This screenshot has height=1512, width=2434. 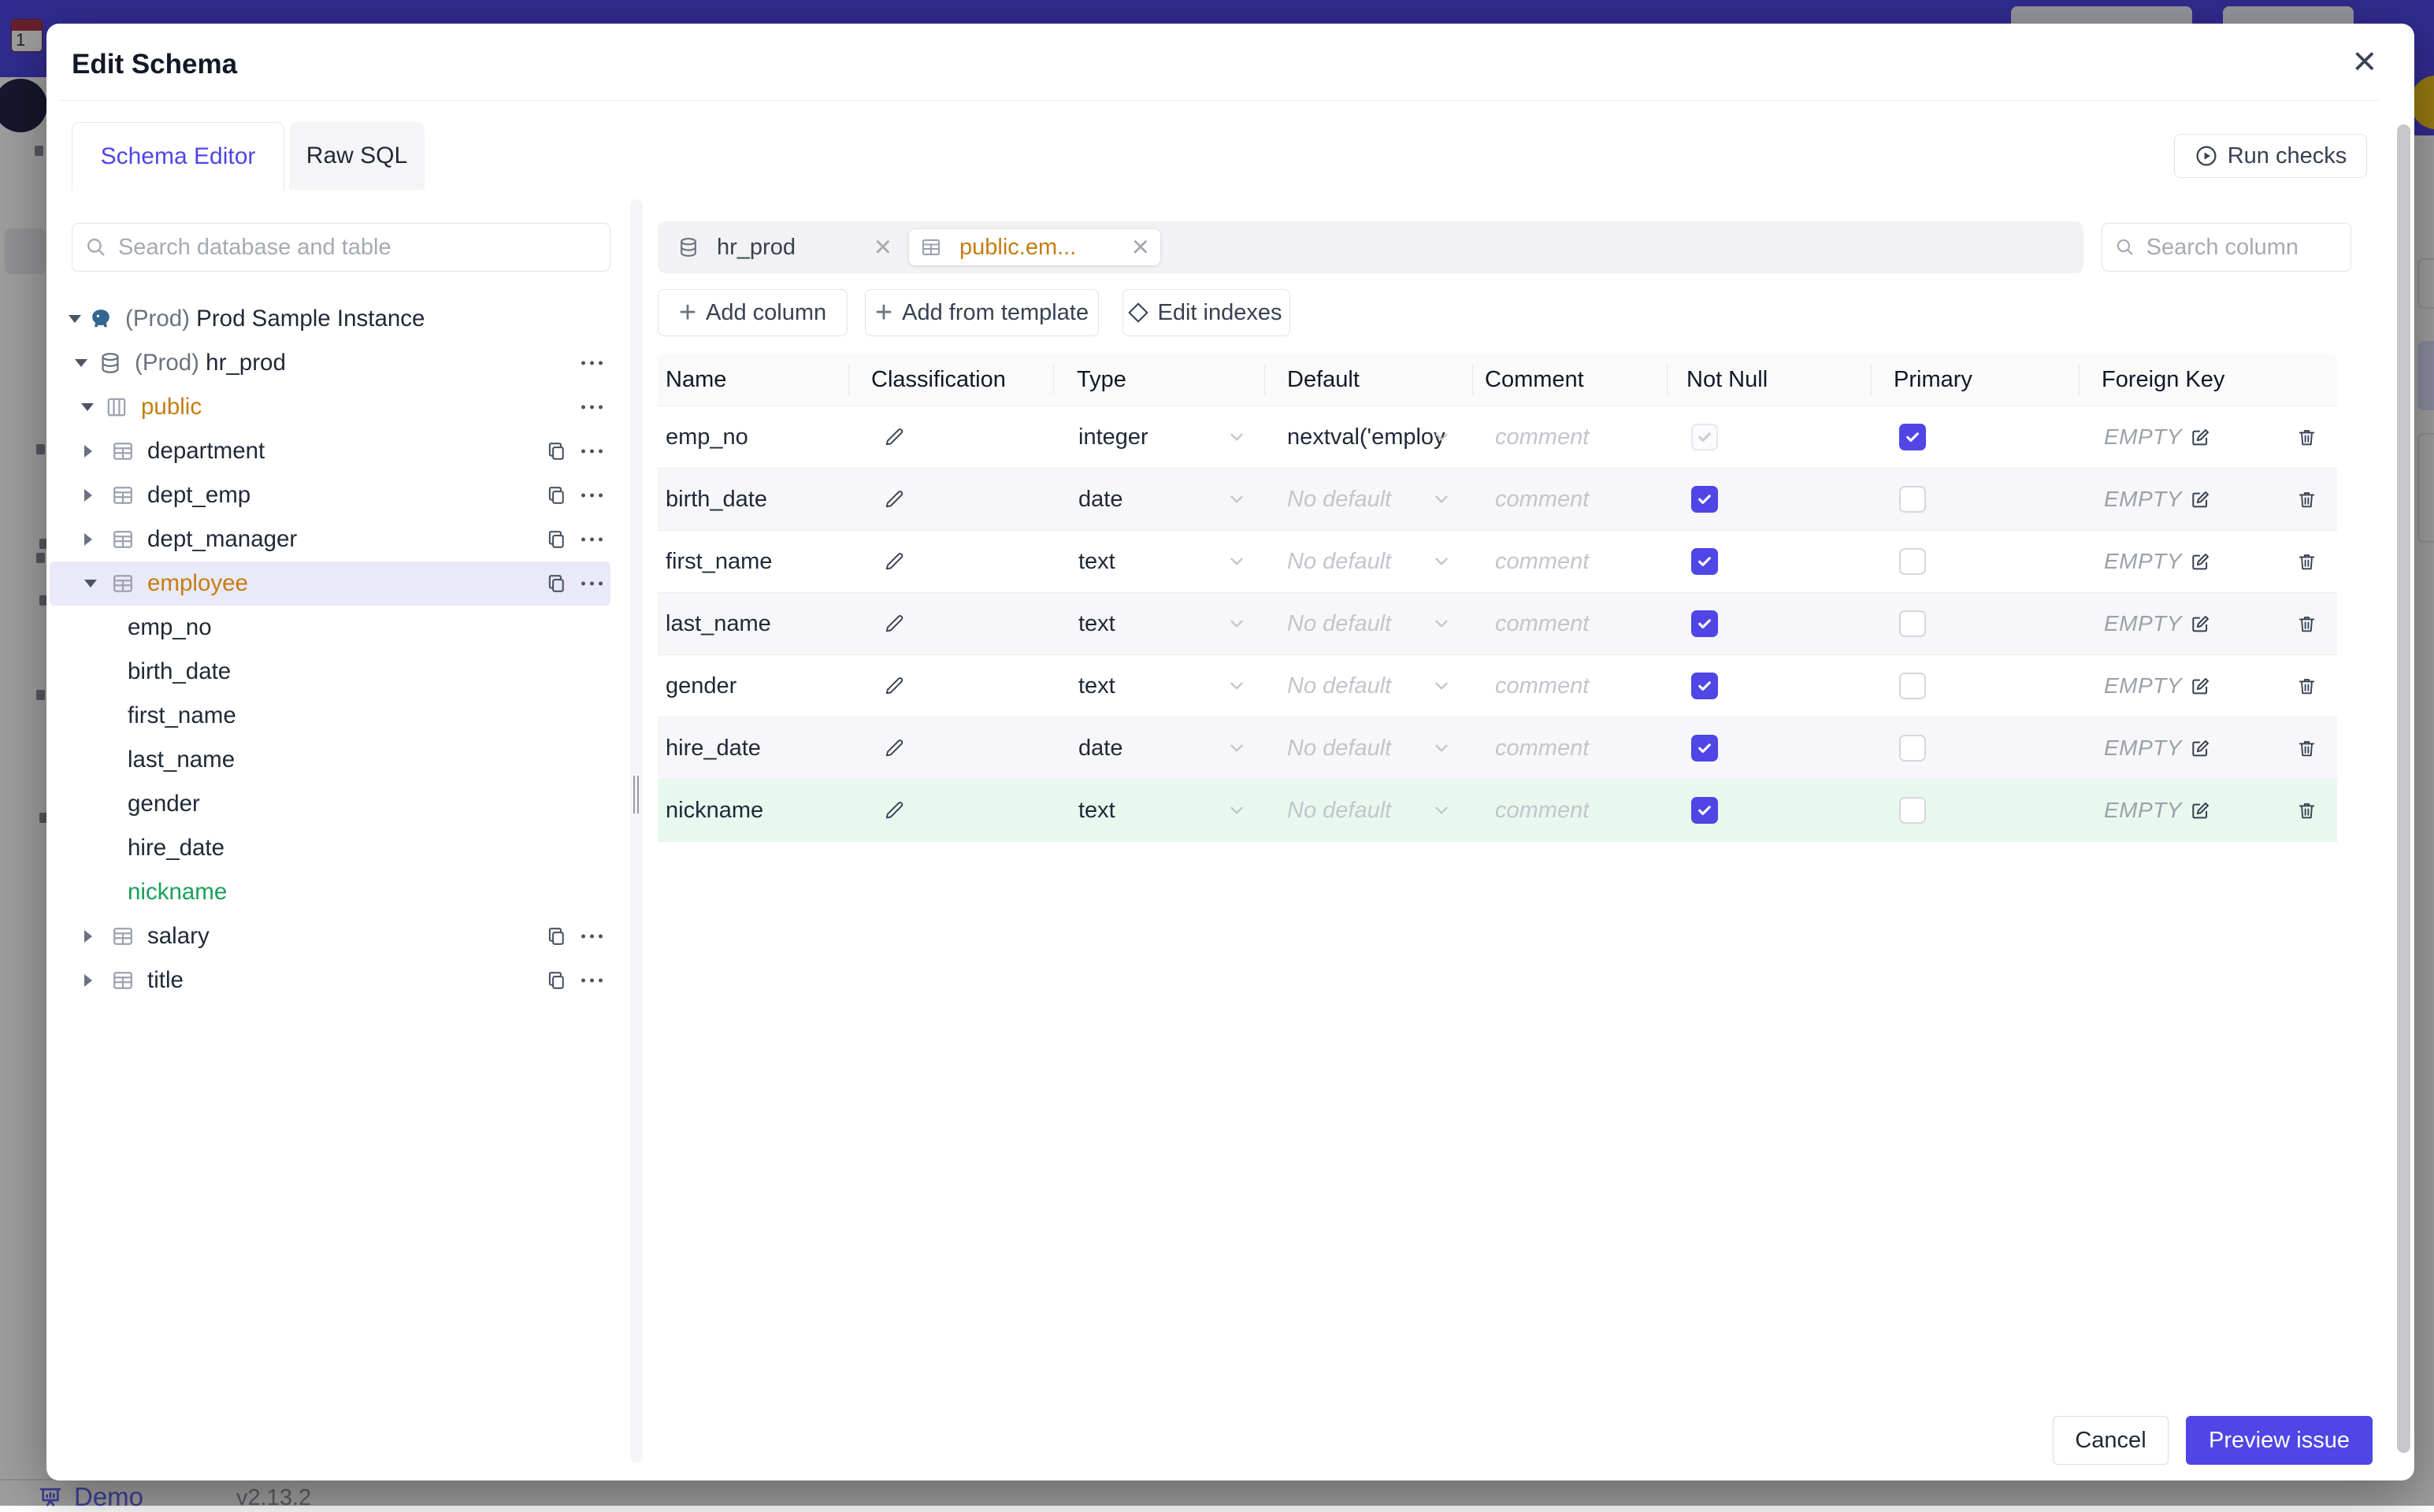 I want to click on database-search-input, so click(x=356, y=247).